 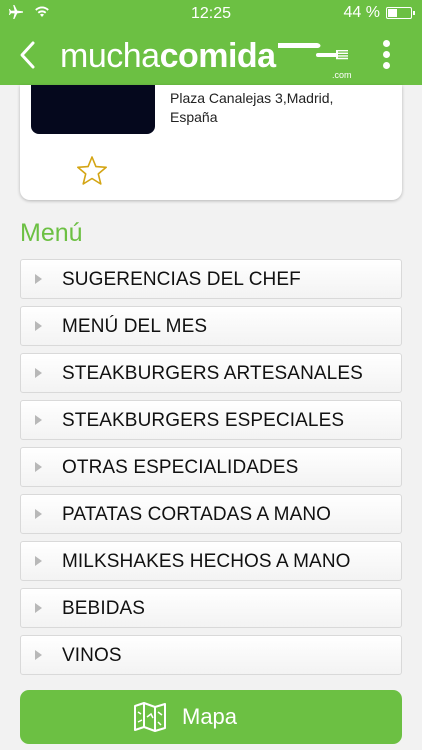 I want to click on menu-item: VINOS, so click(x=211, y=655).